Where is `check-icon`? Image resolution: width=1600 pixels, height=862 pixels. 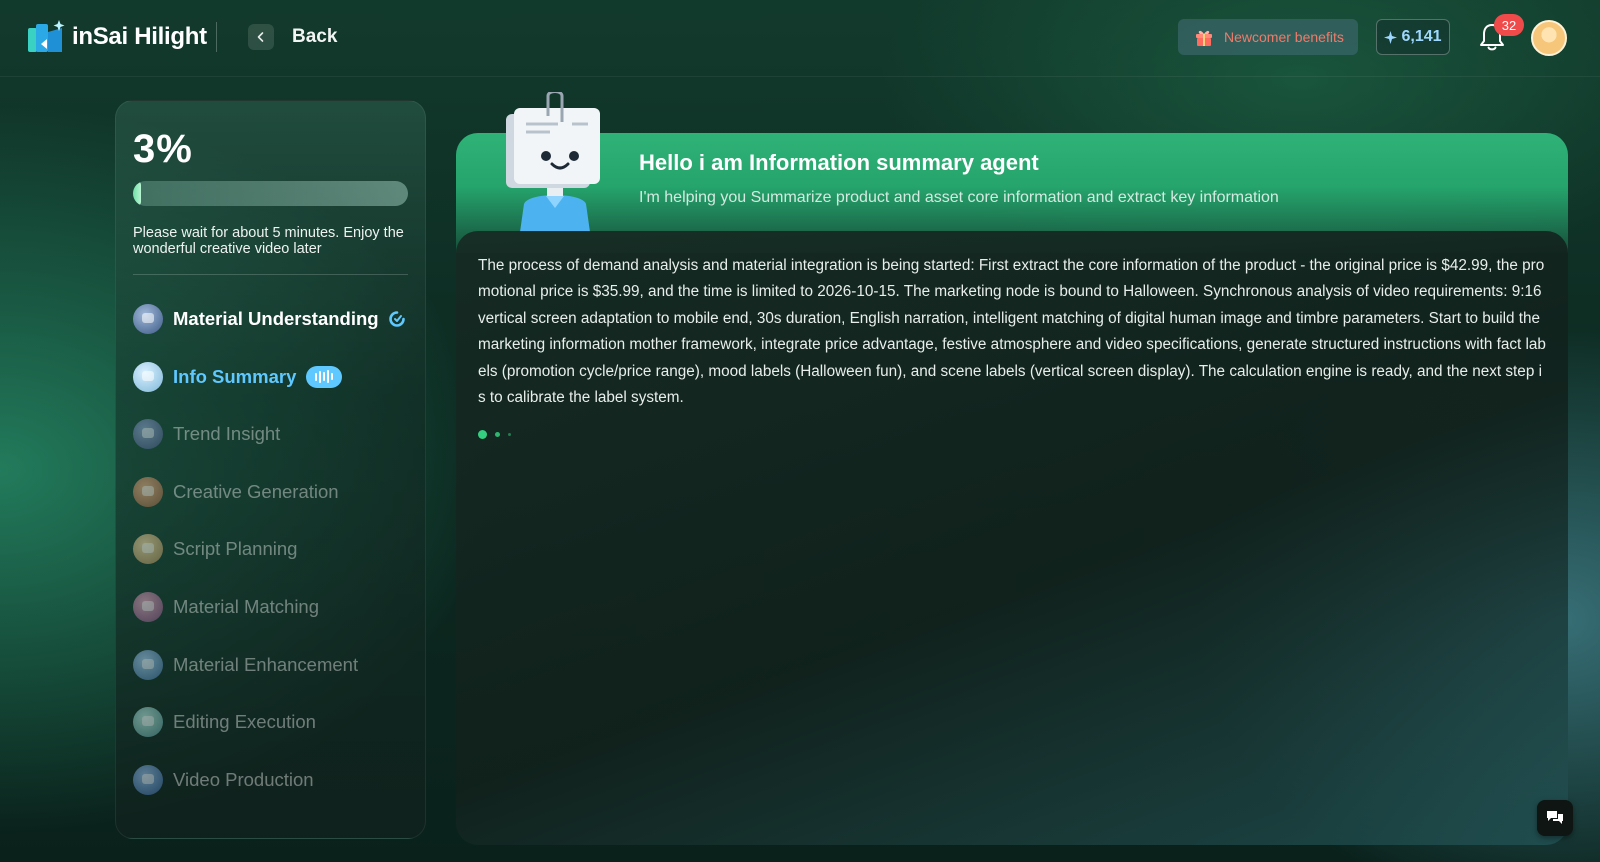
check-icon is located at coordinates (396, 319).